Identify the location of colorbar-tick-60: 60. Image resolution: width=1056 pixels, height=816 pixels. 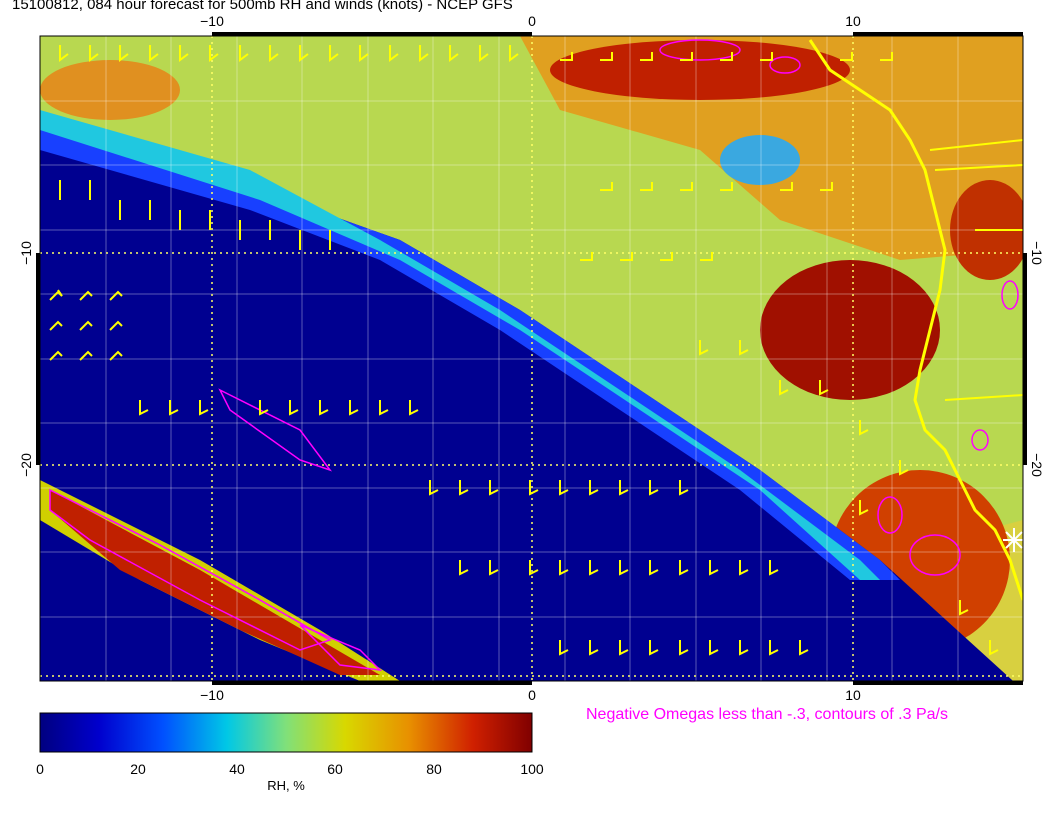
(335, 769).